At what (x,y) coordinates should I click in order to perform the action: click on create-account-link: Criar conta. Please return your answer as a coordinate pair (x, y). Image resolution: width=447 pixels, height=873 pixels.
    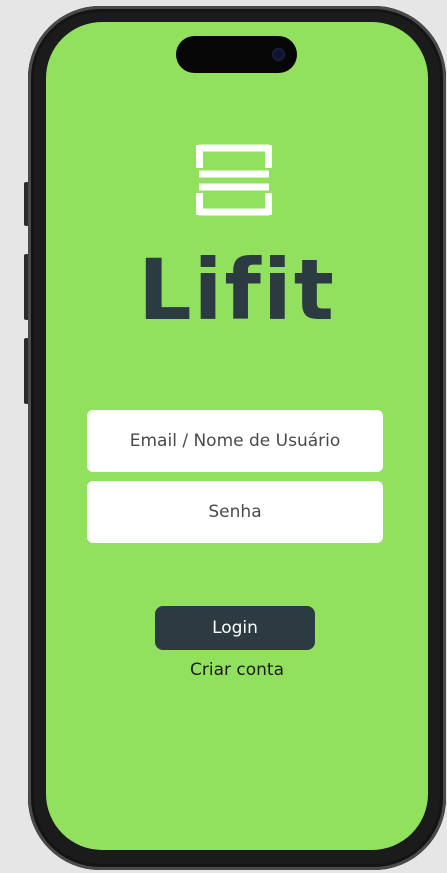
    Looking at the image, I should click on (237, 670).